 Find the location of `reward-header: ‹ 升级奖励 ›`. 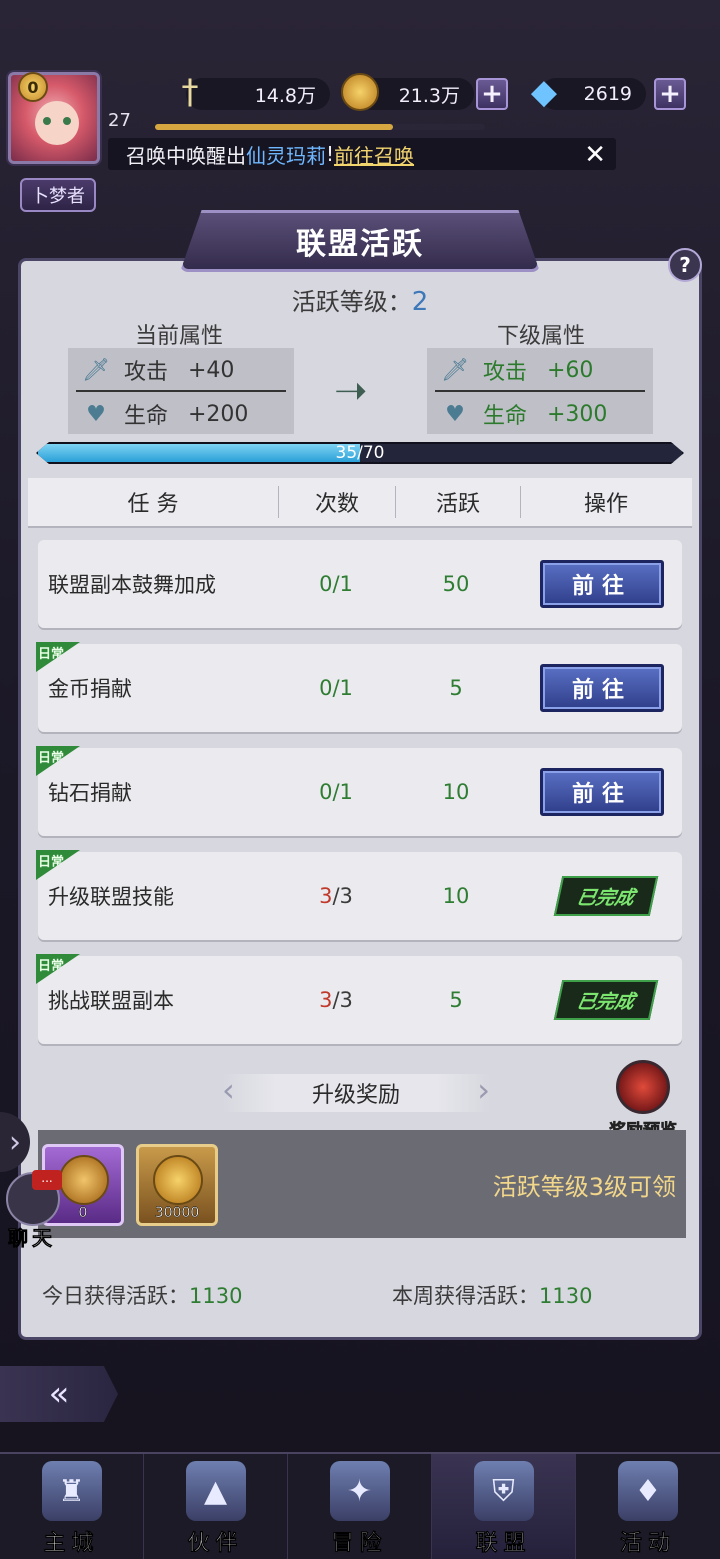

reward-header: ‹ 升级奖励 › is located at coordinates (356, 1091).